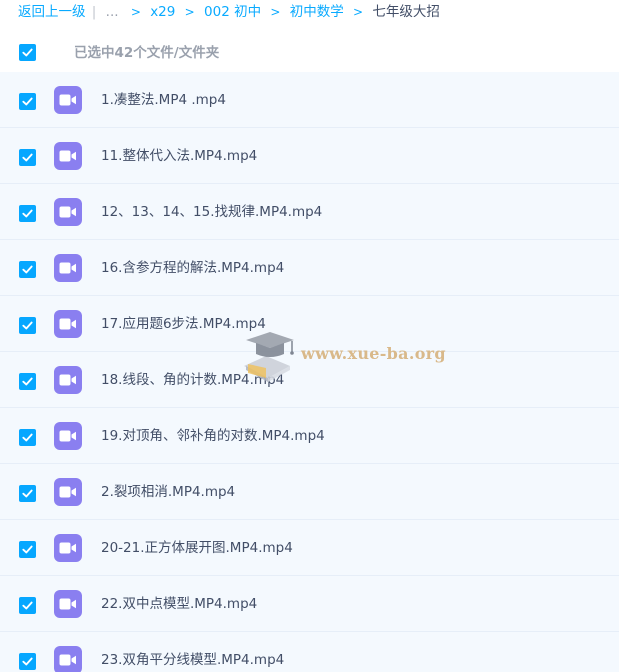  What do you see at coordinates (232, 12) in the screenshot?
I see `breadcrumb-item-junior-high: 002 初中` at bounding box center [232, 12].